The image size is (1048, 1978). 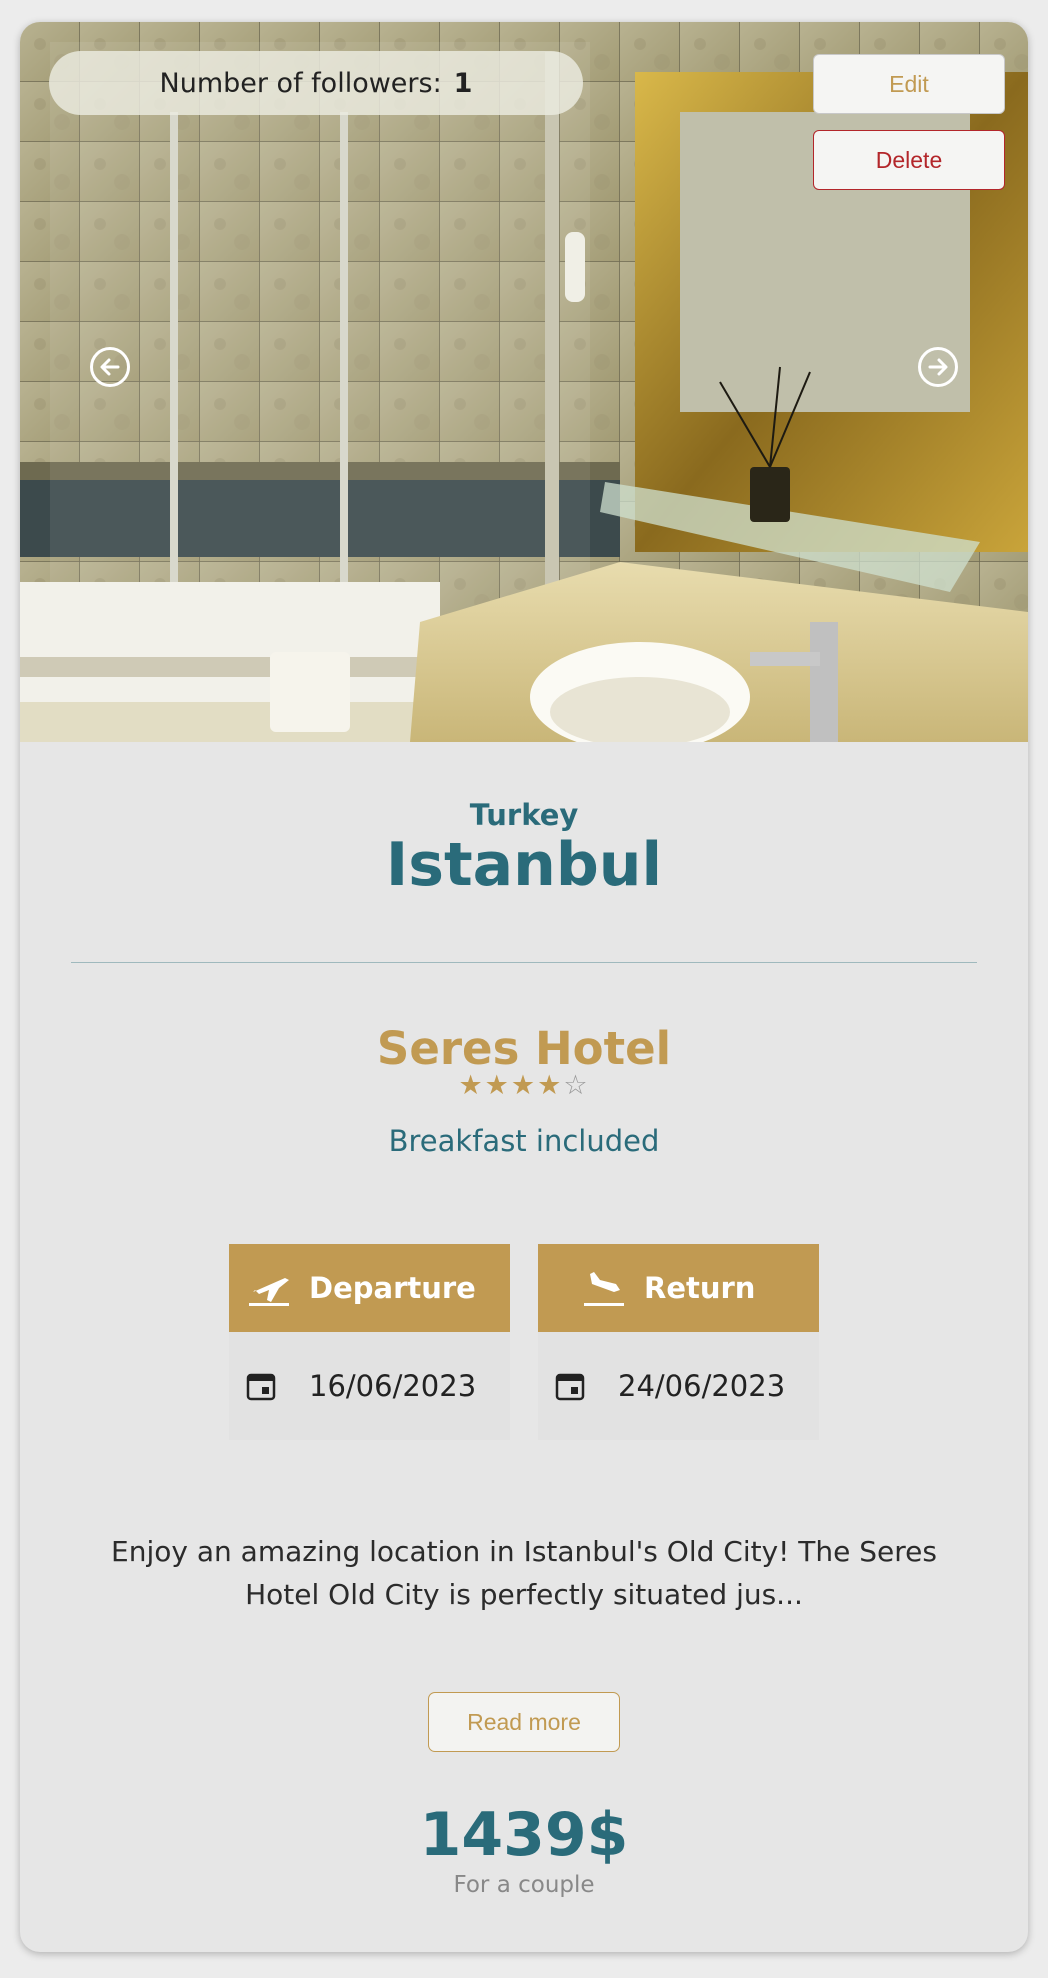 What do you see at coordinates (524, 962) in the screenshot?
I see `divider` at bounding box center [524, 962].